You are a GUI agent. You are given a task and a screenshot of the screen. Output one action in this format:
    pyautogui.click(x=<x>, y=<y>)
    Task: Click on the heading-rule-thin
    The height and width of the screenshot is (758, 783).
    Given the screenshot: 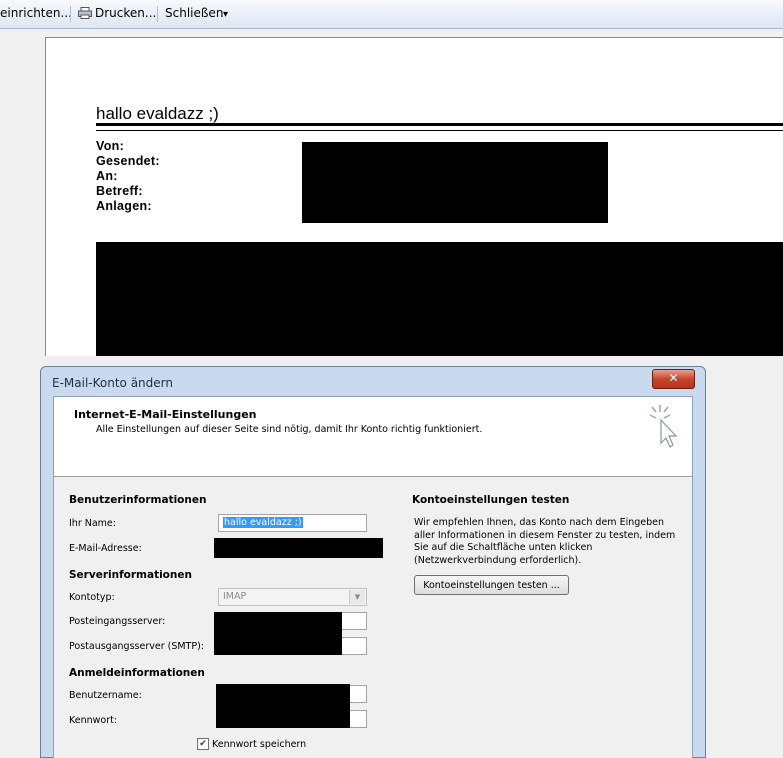 What is the action you would take?
    pyautogui.click(x=439, y=130)
    